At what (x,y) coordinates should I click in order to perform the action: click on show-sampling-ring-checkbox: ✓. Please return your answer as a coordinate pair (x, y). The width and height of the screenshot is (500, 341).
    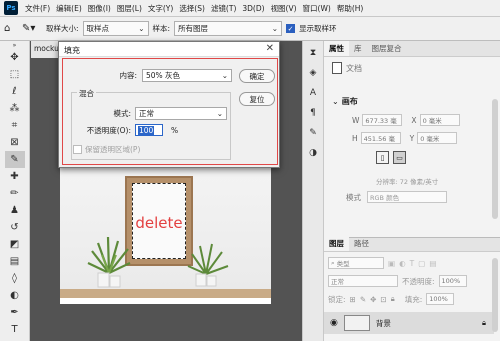
    Looking at the image, I should click on (291, 28).